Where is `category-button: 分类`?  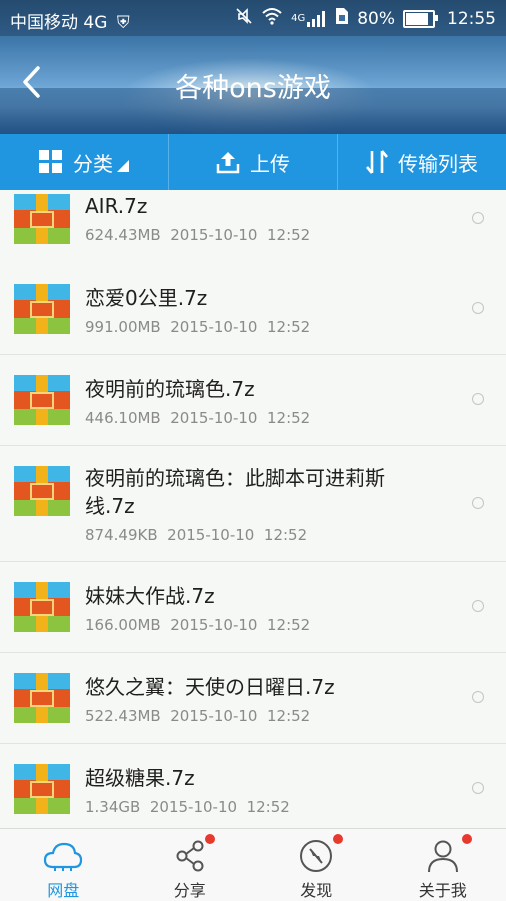 category-button: 分类 is located at coordinates (84, 162).